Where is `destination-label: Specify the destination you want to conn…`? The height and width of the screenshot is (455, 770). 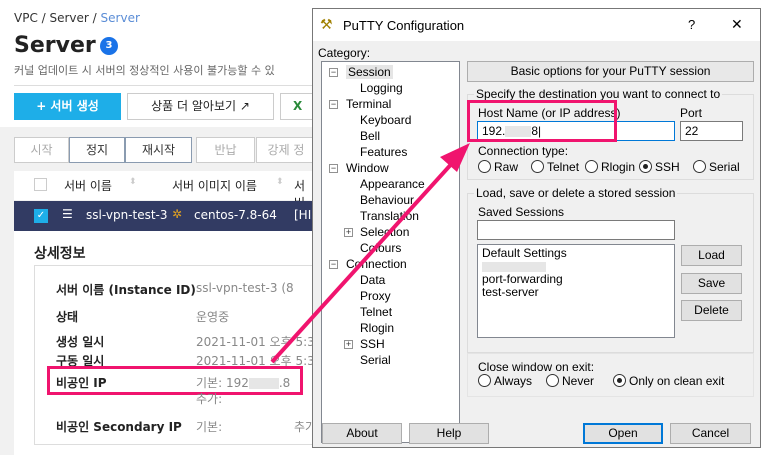 destination-label: Specify the destination you want to conn… is located at coordinates (598, 94).